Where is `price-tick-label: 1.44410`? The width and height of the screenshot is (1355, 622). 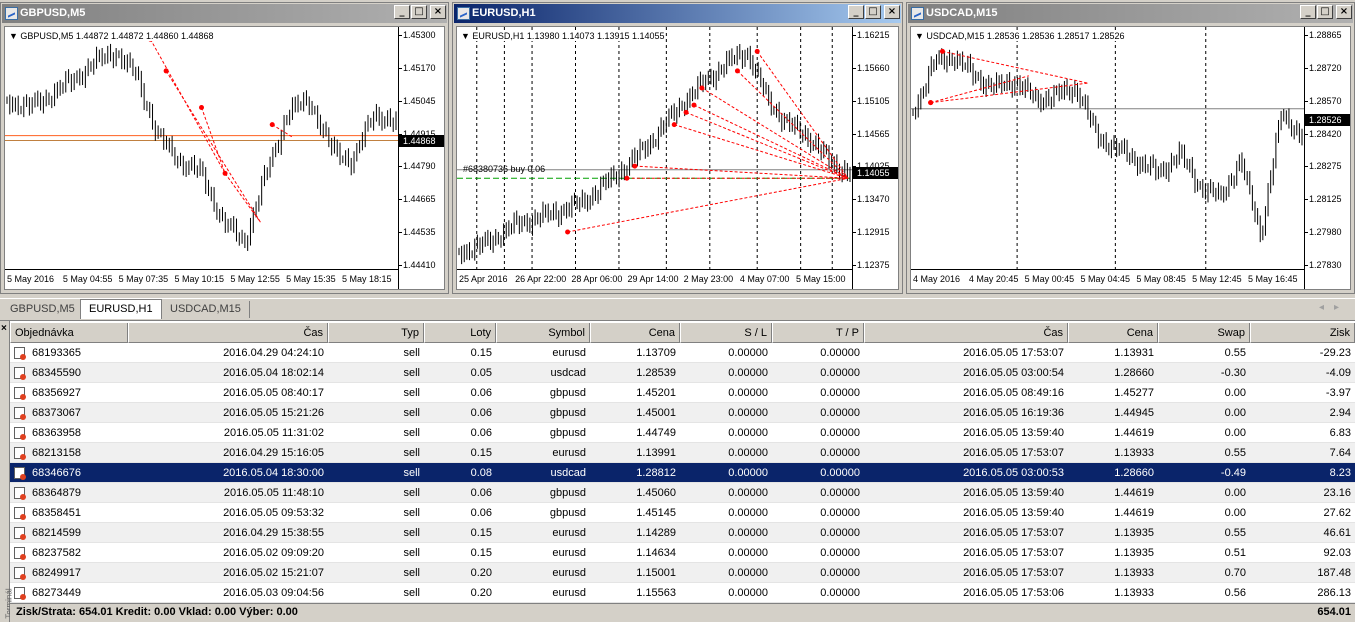 price-tick-label: 1.44410 is located at coordinates (417, 265).